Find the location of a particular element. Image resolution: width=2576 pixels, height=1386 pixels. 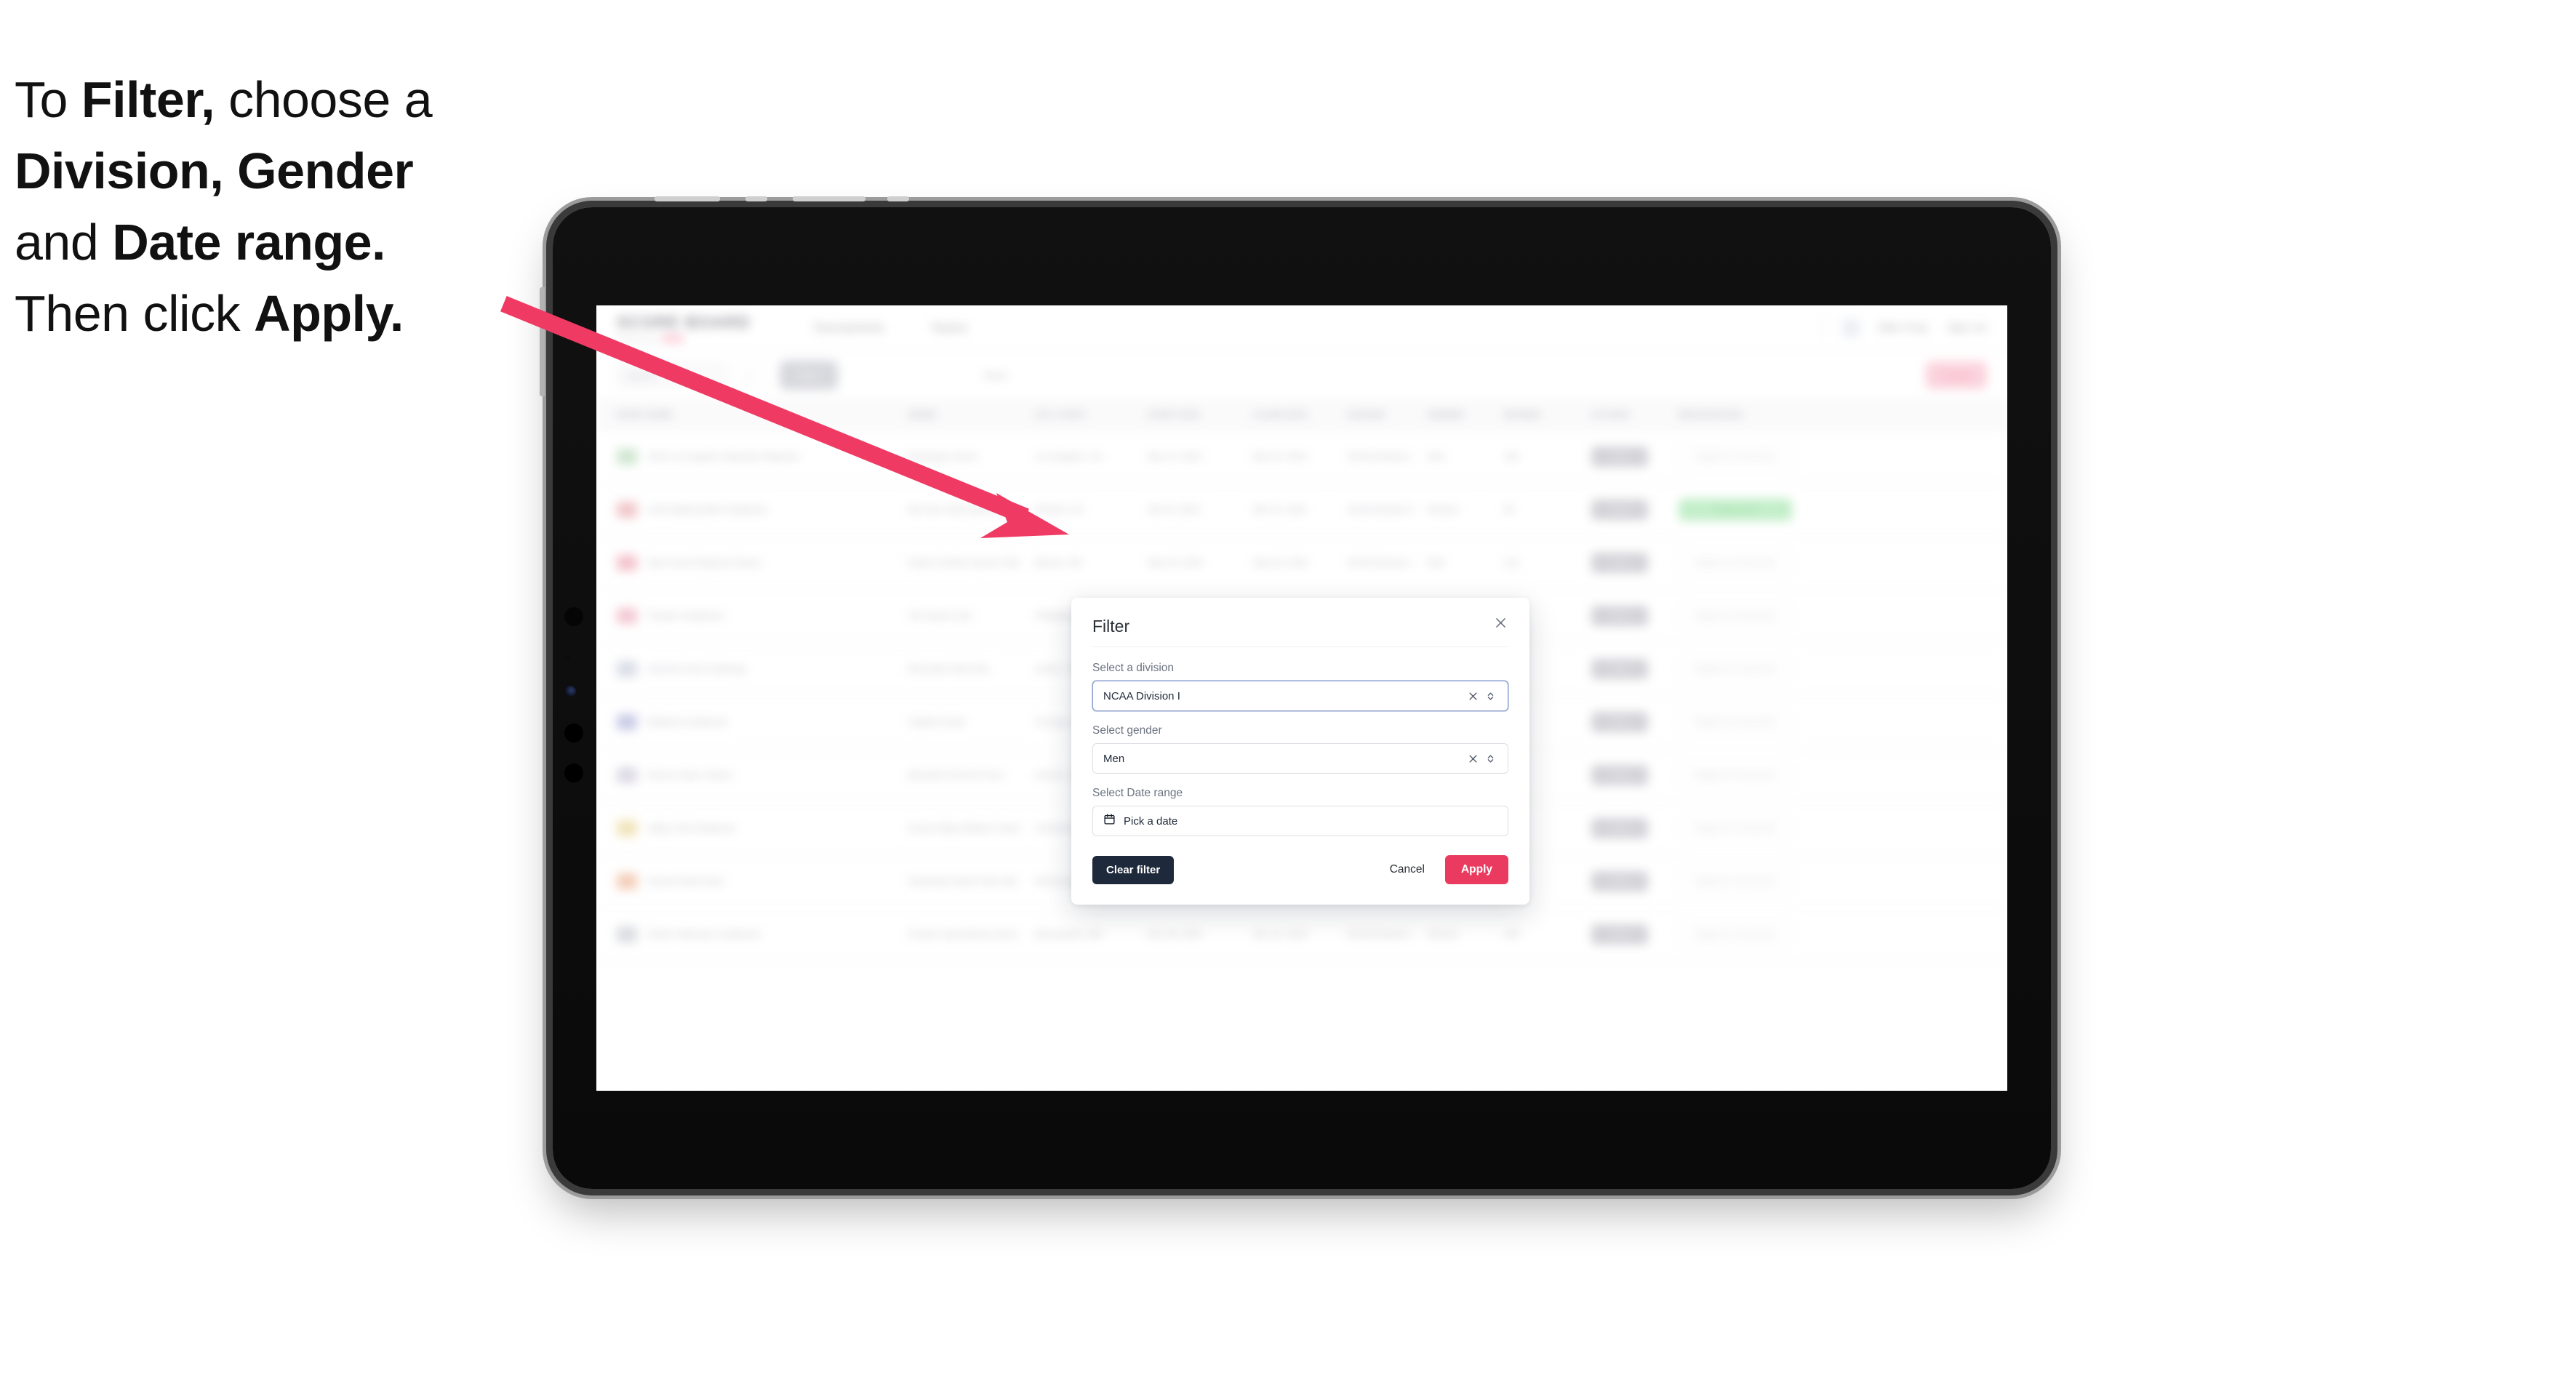

cell-venue: Riverside Field Club is located at coordinates (948, 668).